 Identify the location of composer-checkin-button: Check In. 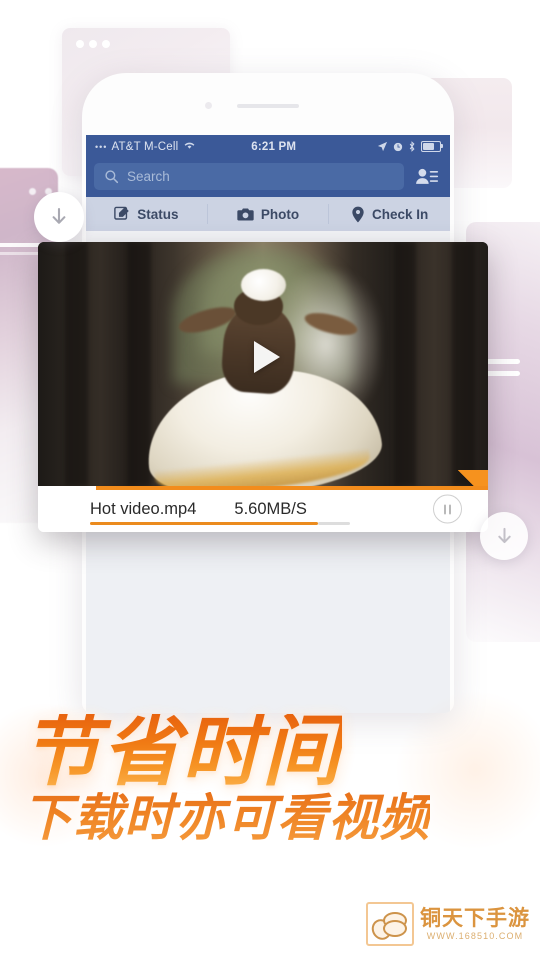
(389, 214).